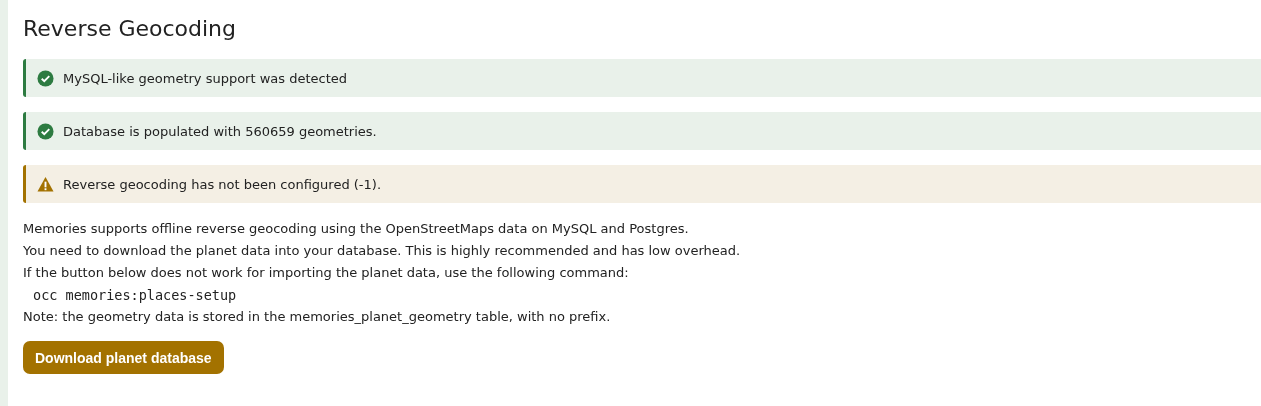  Describe the element at coordinates (123, 357) in the screenshot. I see `download-button: Download planet database` at that location.